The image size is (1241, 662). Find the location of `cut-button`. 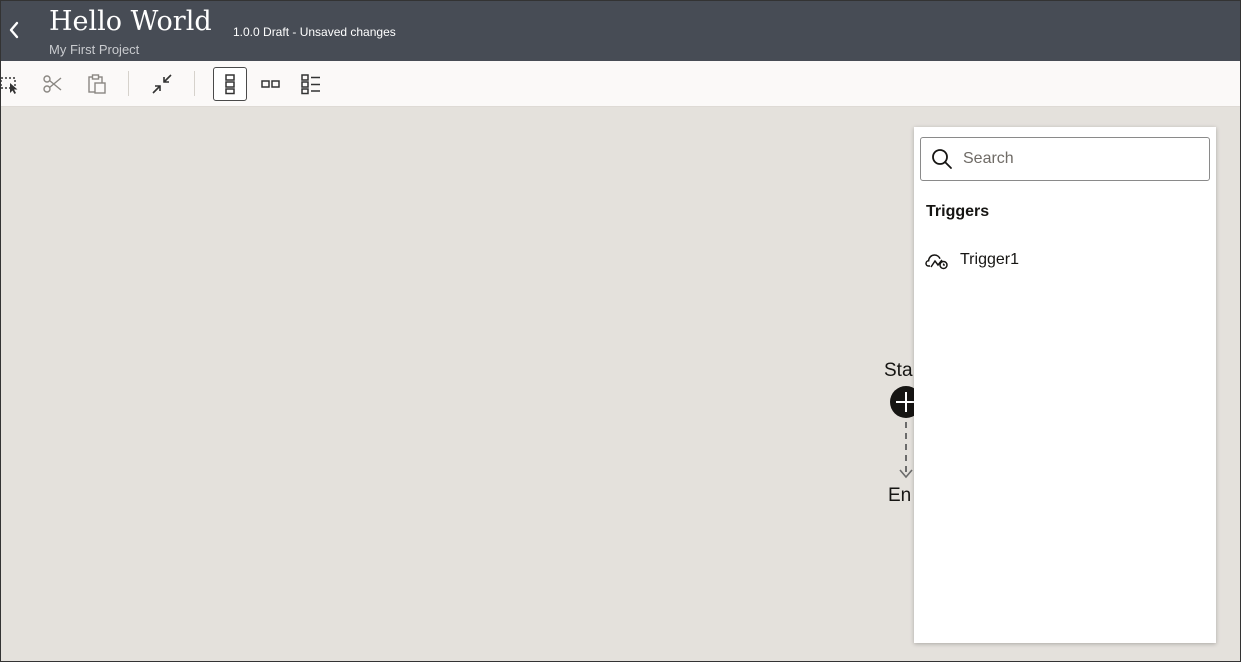

cut-button is located at coordinates (53, 84).